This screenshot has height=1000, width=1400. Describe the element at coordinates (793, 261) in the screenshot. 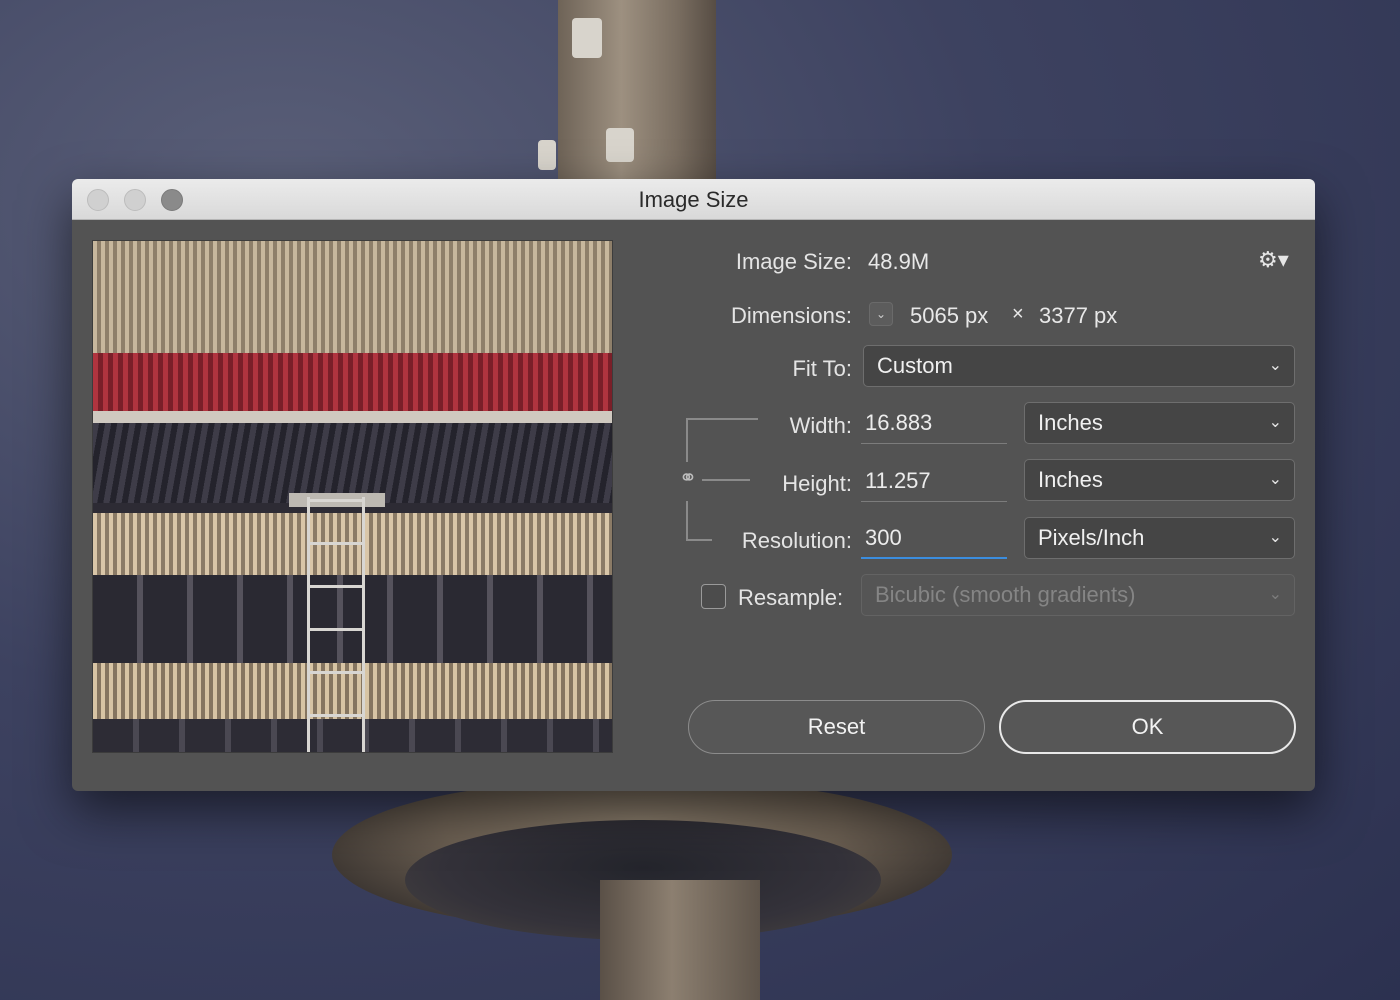

I see `image-size-label: Image Size:` at that location.